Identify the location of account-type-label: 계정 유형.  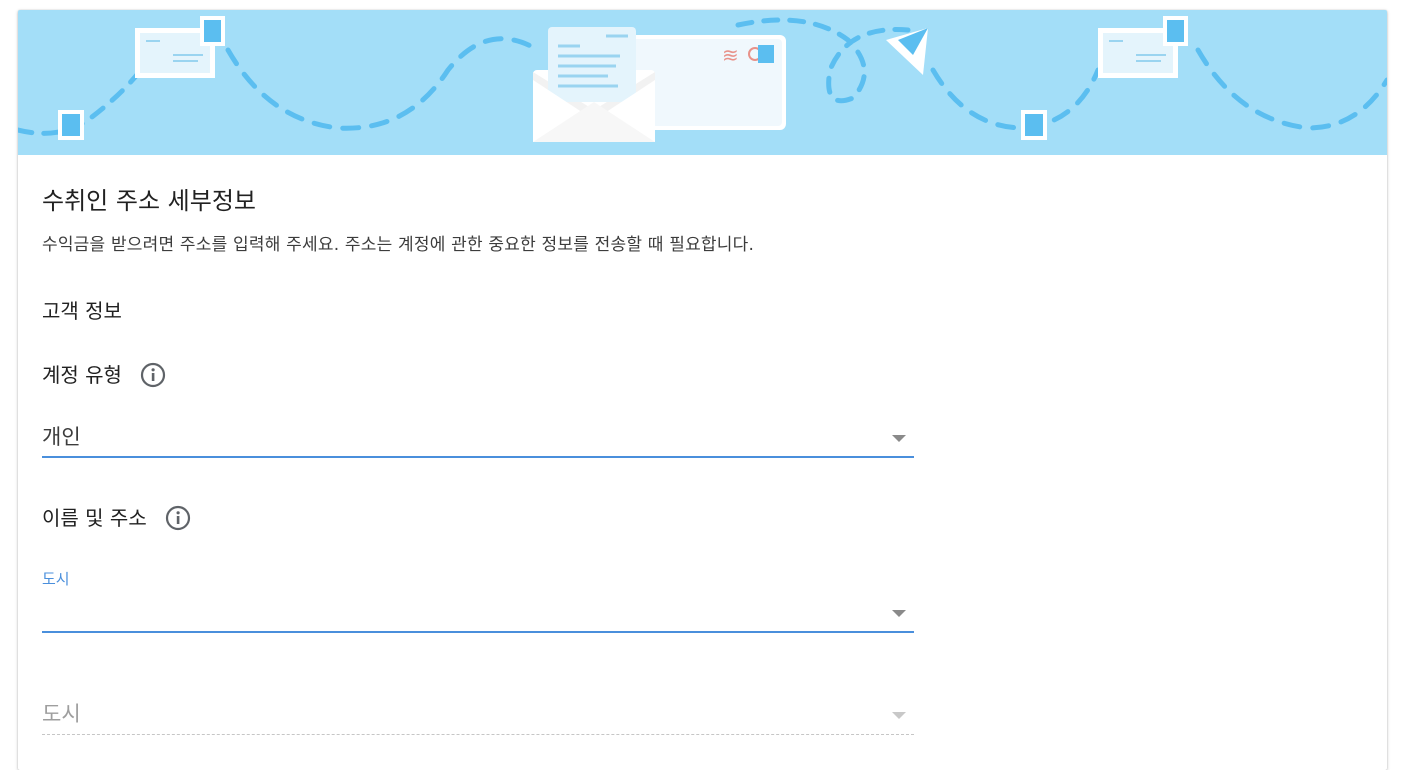
(104, 375).